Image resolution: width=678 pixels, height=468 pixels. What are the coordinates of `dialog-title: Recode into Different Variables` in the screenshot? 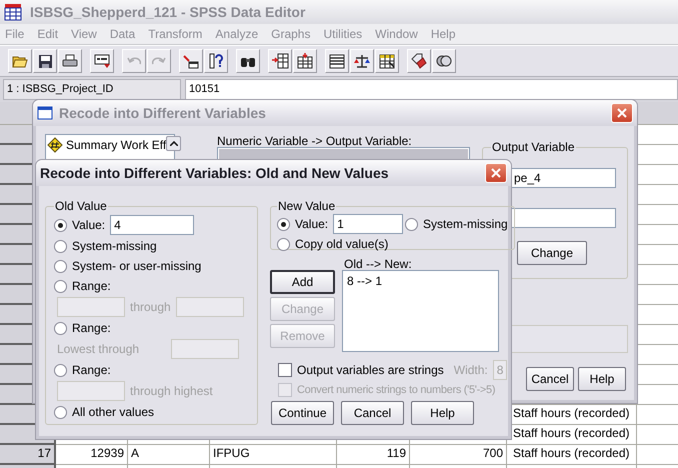 It's located at (162, 113).